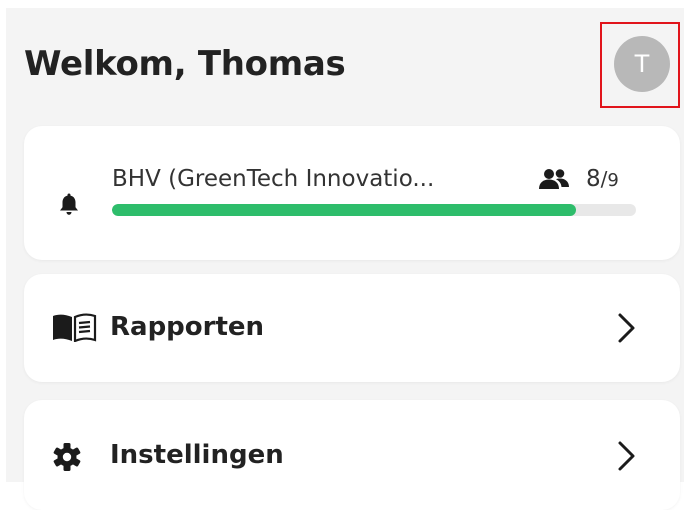 The width and height of the screenshot is (684, 510). I want to click on gear-icon, so click(67, 457).